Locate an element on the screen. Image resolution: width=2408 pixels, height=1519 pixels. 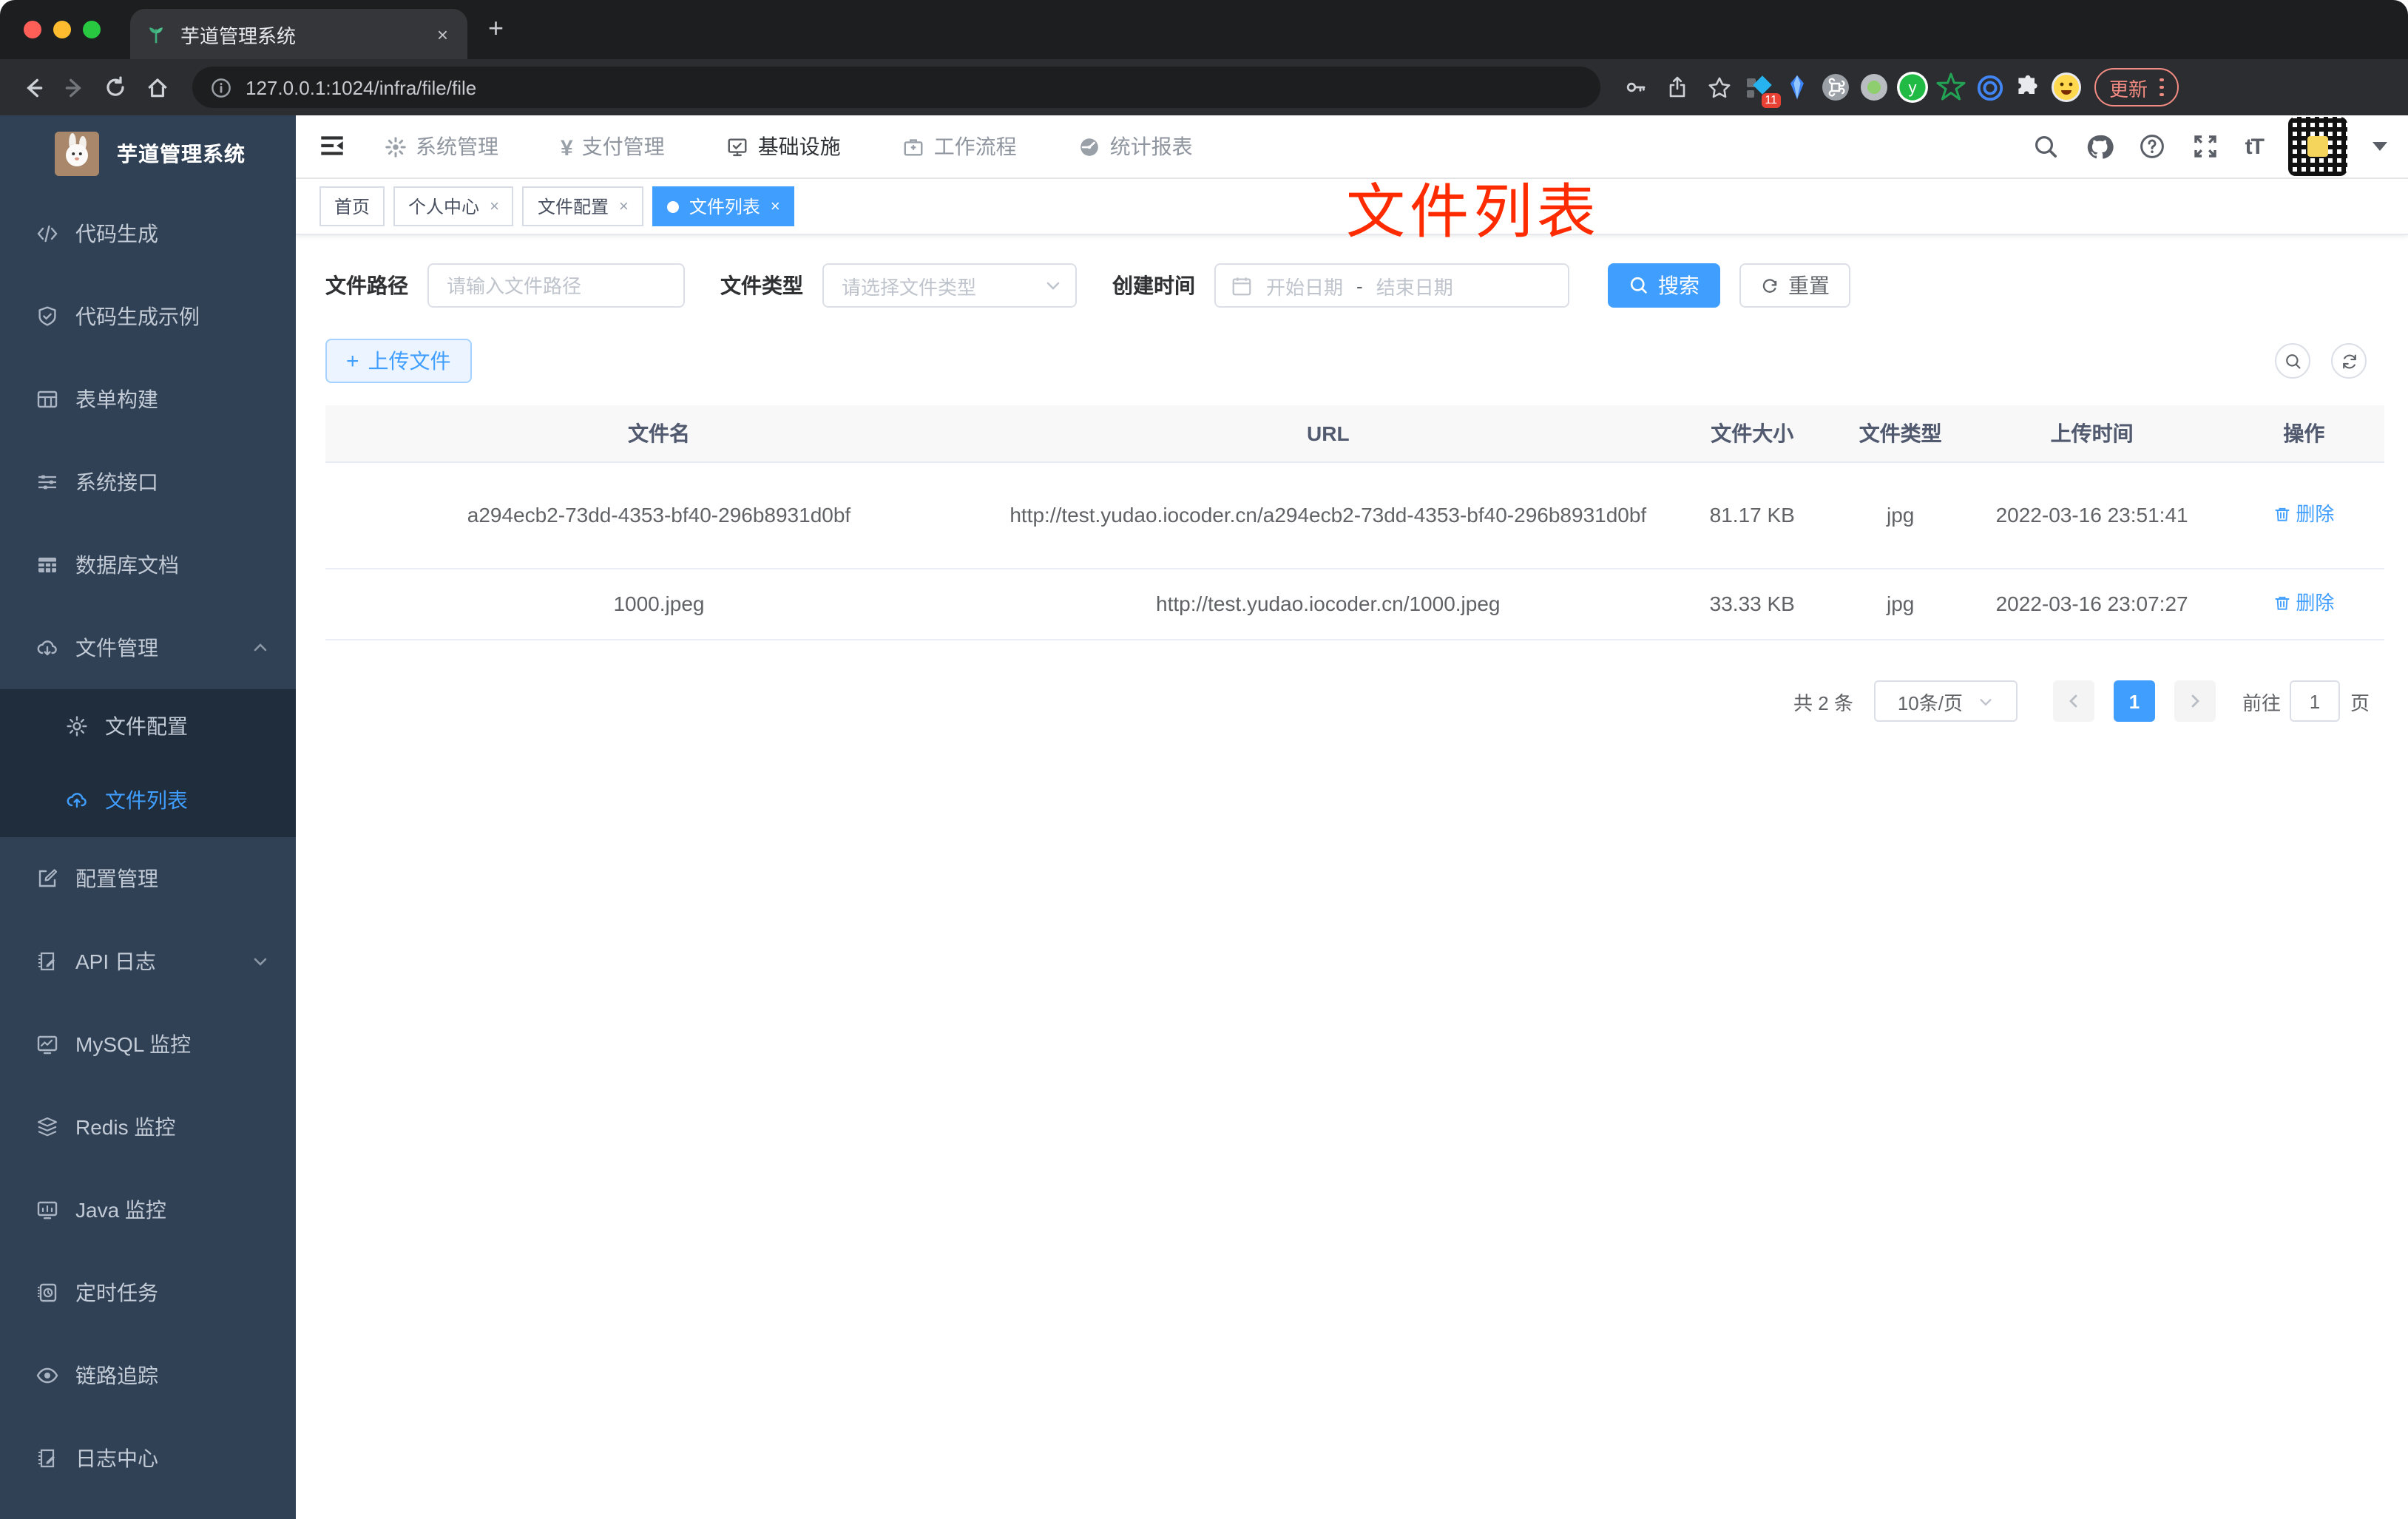
sidebar-item-trace: 链路追踪 is located at coordinates (148, 1375).